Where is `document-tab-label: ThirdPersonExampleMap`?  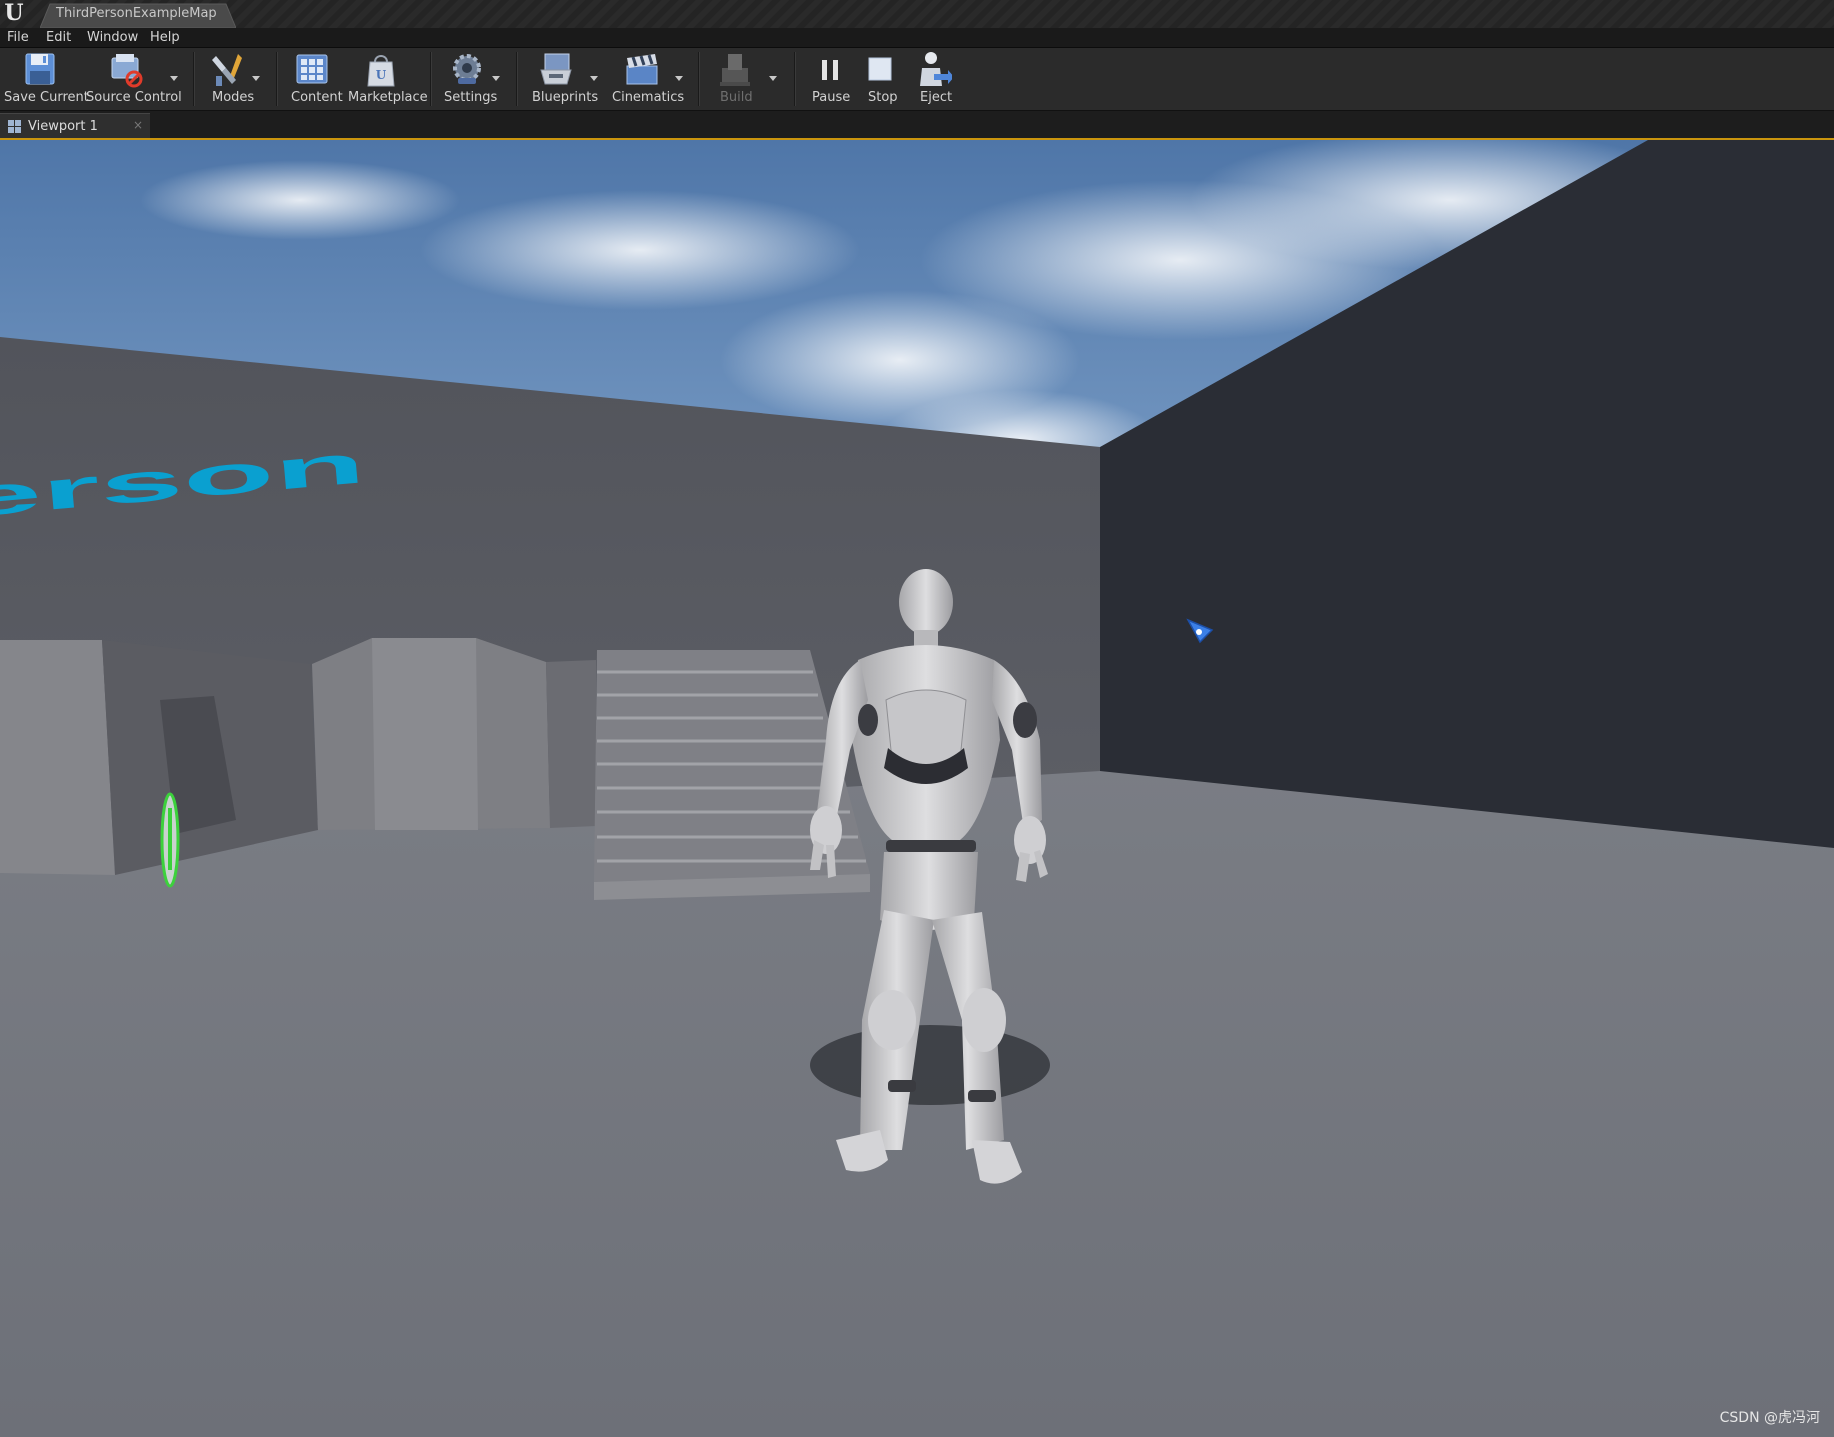
document-tab-label: ThirdPersonExampleMap is located at coordinates (136, 13).